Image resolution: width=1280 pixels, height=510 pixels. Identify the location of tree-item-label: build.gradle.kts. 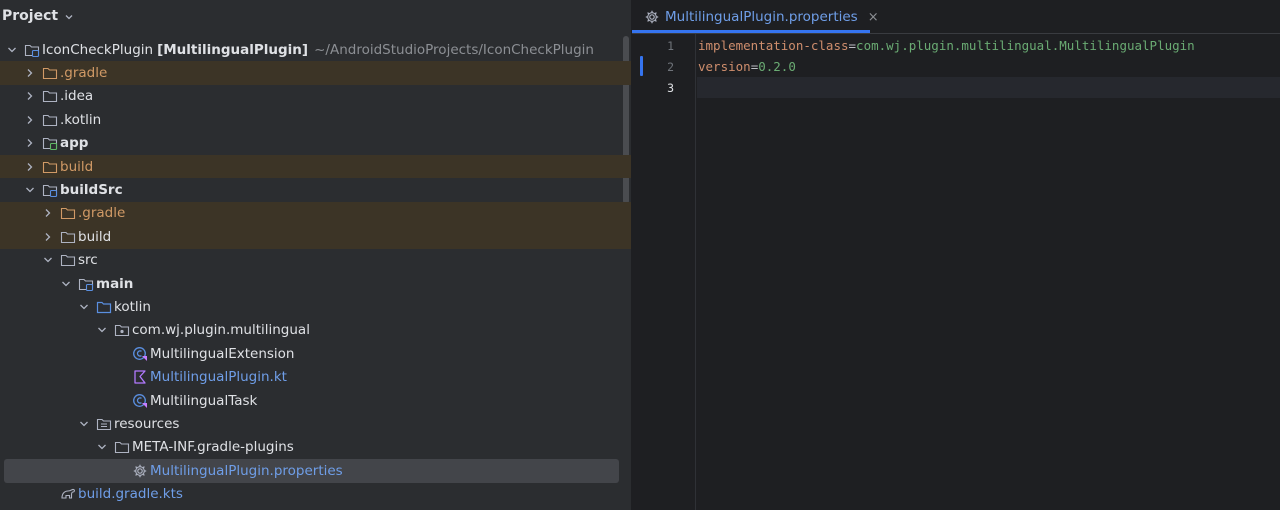
(130, 494).